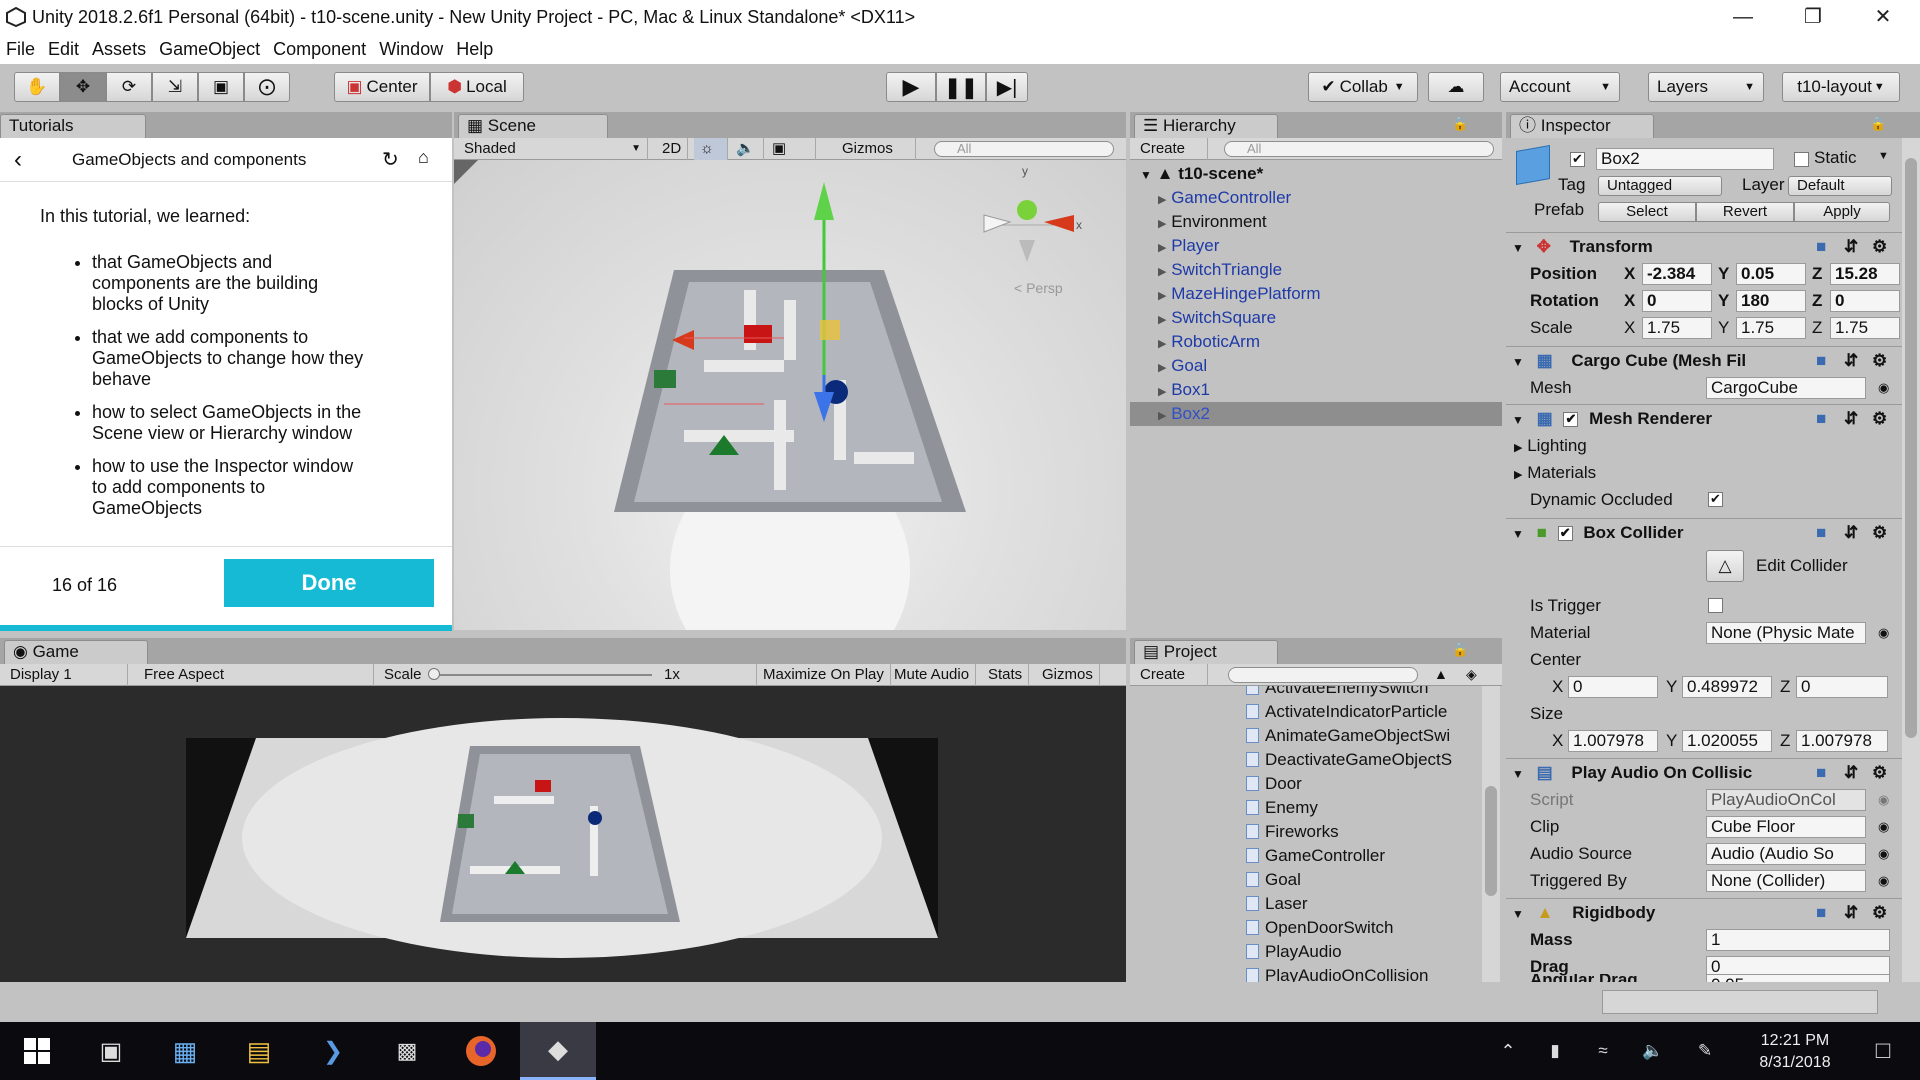 The height and width of the screenshot is (1080, 1920). I want to click on volume-icon: 🔈, so click(1653, 1051).